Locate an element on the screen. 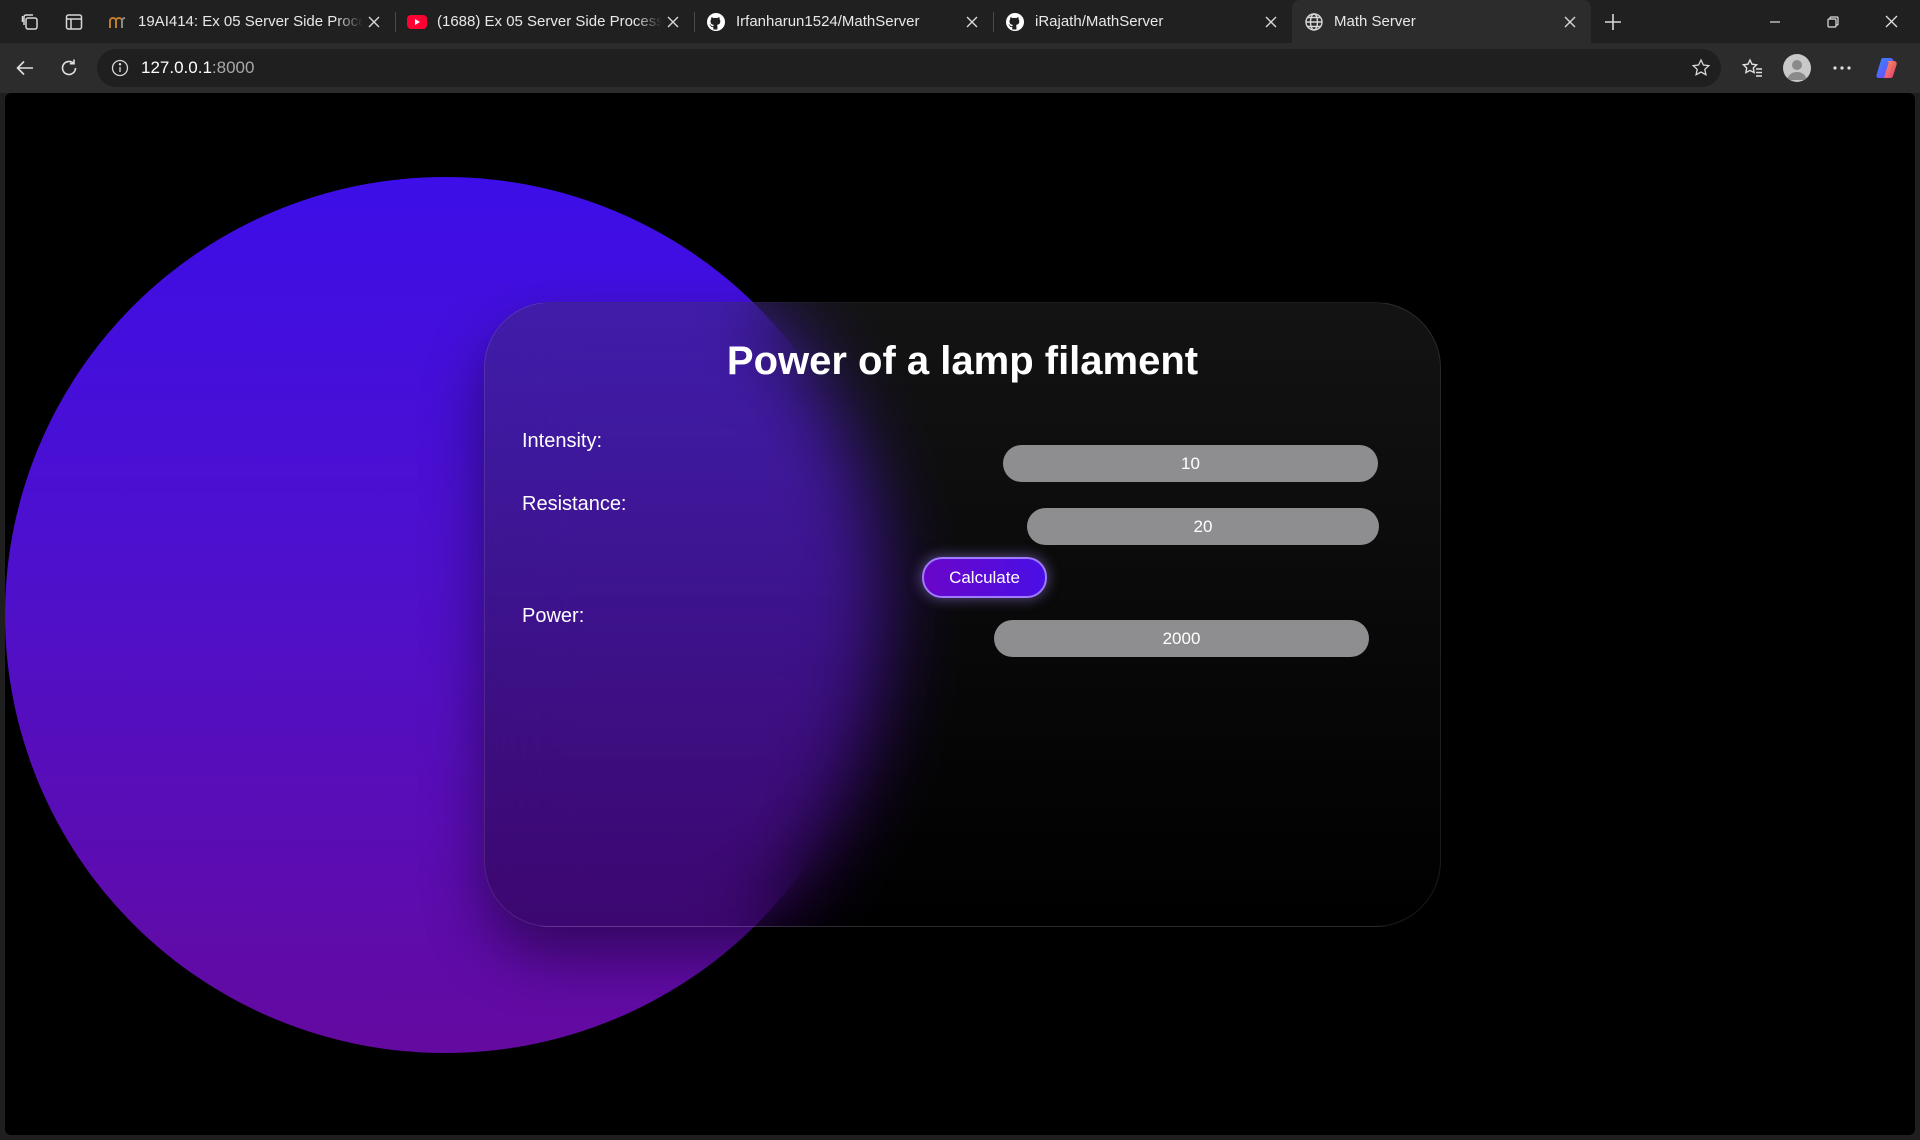 The height and width of the screenshot is (1140, 1920). tab-math-server: Math Server is located at coordinates (1441, 21).